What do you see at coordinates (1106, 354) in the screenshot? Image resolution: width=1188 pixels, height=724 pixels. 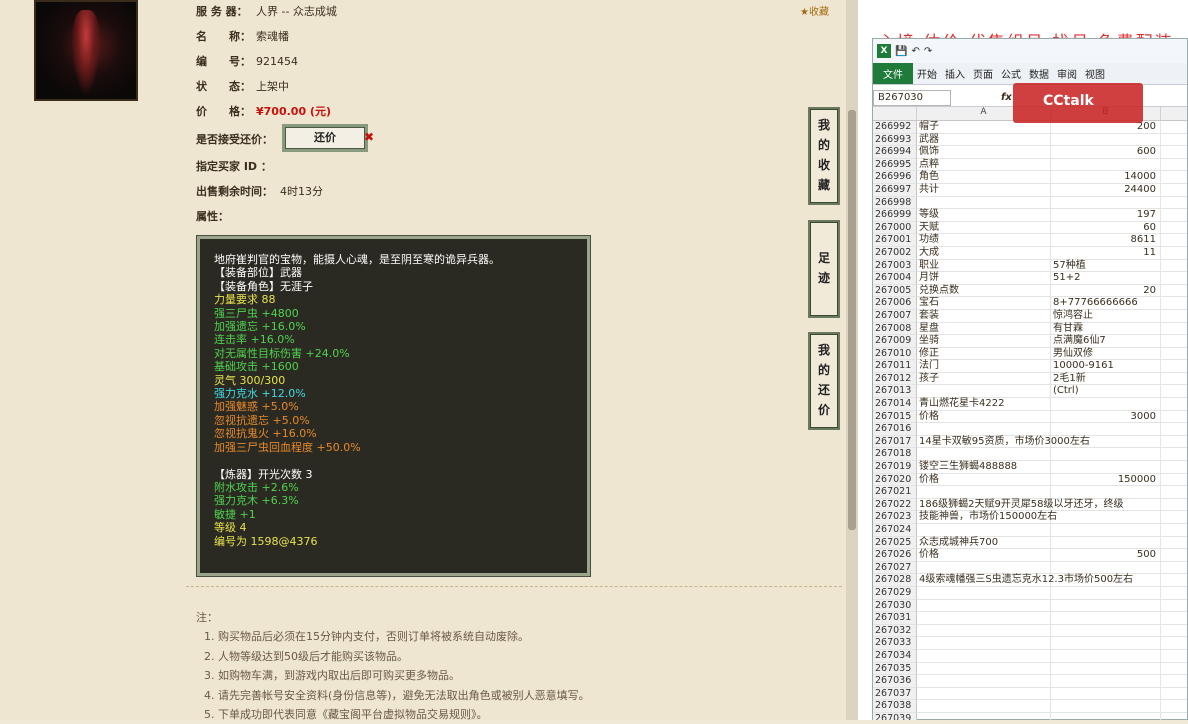 I see `cell-b: 男仙双修` at bounding box center [1106, 354].